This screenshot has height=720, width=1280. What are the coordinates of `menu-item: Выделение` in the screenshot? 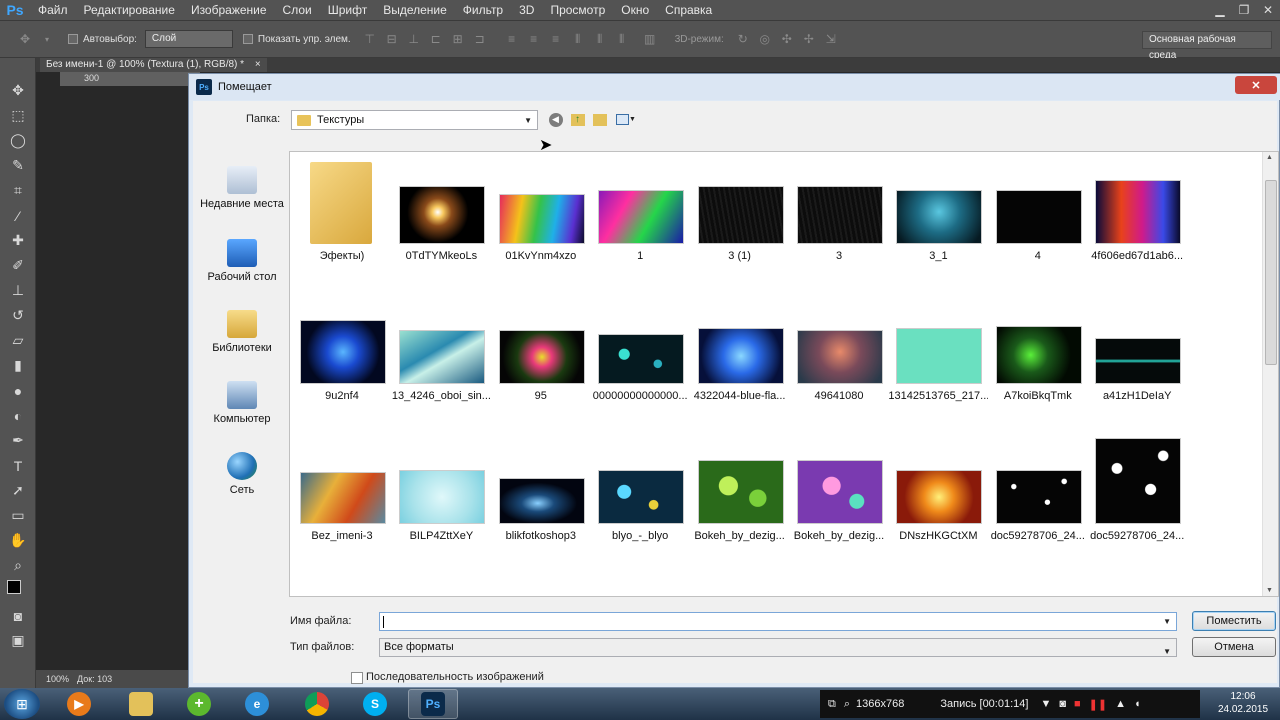 It's located at (415, 10).